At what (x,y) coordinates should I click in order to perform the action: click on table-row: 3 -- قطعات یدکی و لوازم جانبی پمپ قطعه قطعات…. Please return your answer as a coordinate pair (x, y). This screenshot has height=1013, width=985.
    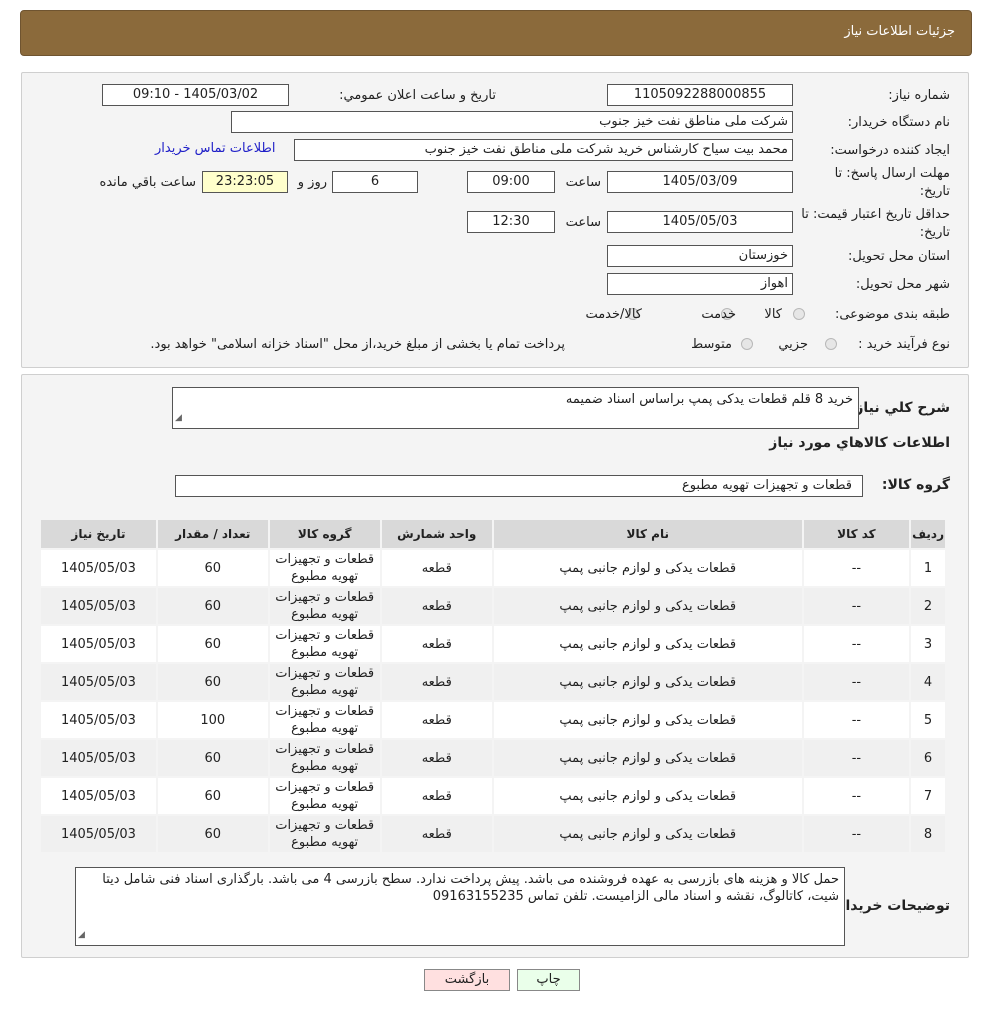
    Looking at the image, I should click on (493, 644).